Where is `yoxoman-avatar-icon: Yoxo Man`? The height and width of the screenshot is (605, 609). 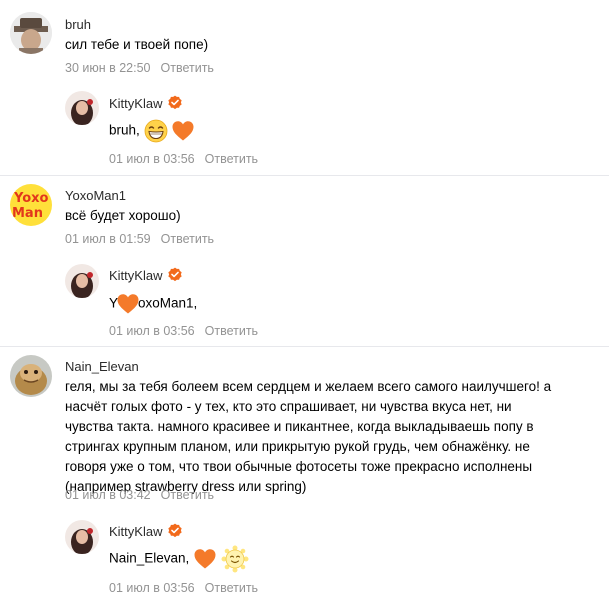
yoxoman-avatar-icon: Yoxo Man is located at coordinates (31, 205).